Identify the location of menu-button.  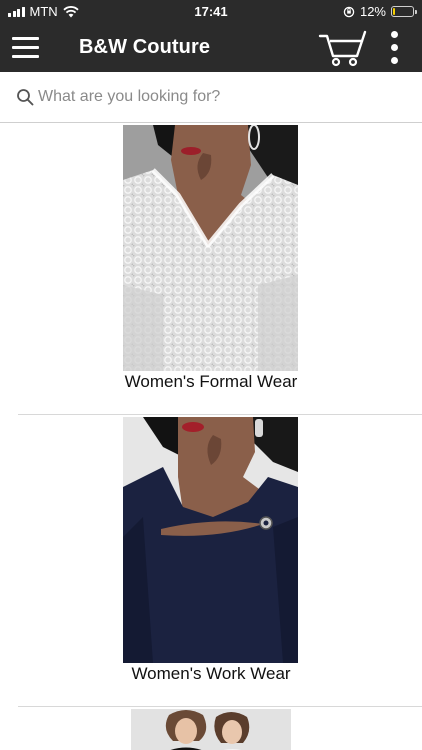
(25, 47).